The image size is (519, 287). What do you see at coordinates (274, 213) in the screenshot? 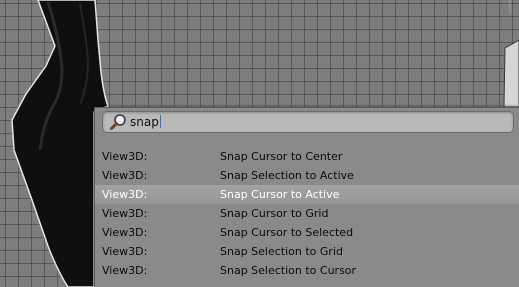
I see `result-operator-name: Snap Cursor to Grid` at bounding box center [274, 213].